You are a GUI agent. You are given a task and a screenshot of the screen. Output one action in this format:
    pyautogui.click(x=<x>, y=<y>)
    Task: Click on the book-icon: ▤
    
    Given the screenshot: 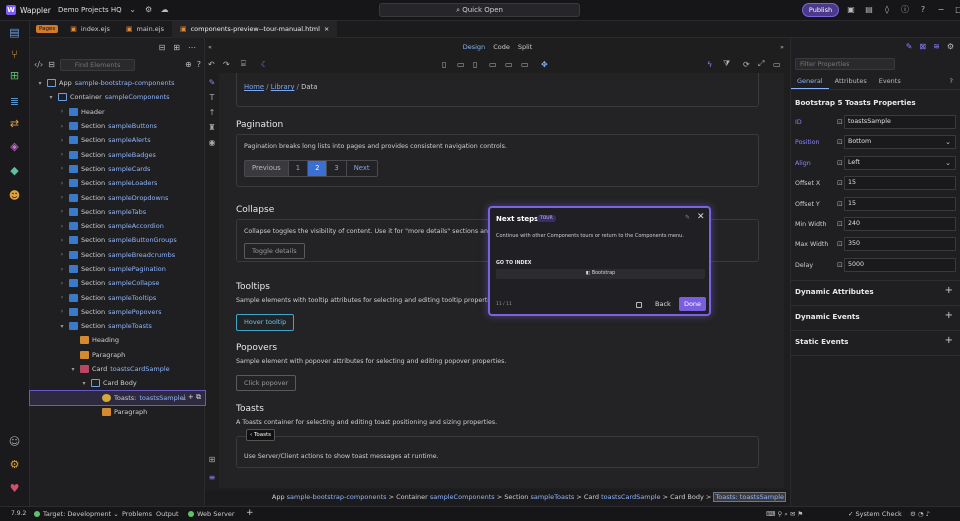 What is the action you would take?
    pyautogui.click(x=869, y=10)
    